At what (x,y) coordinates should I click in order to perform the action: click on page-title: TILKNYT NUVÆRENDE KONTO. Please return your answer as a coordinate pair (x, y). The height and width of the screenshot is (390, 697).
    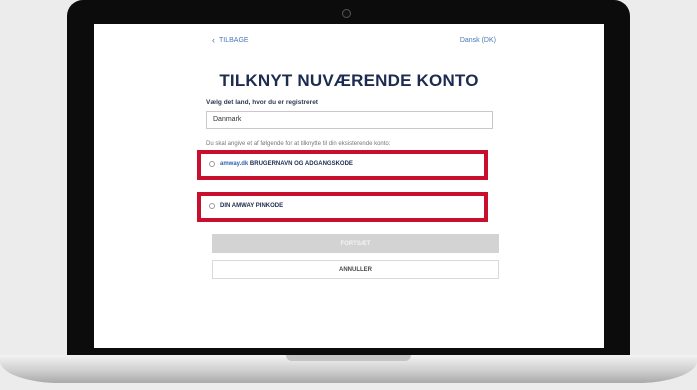
    Looking at the image, I should click on (349, 80).